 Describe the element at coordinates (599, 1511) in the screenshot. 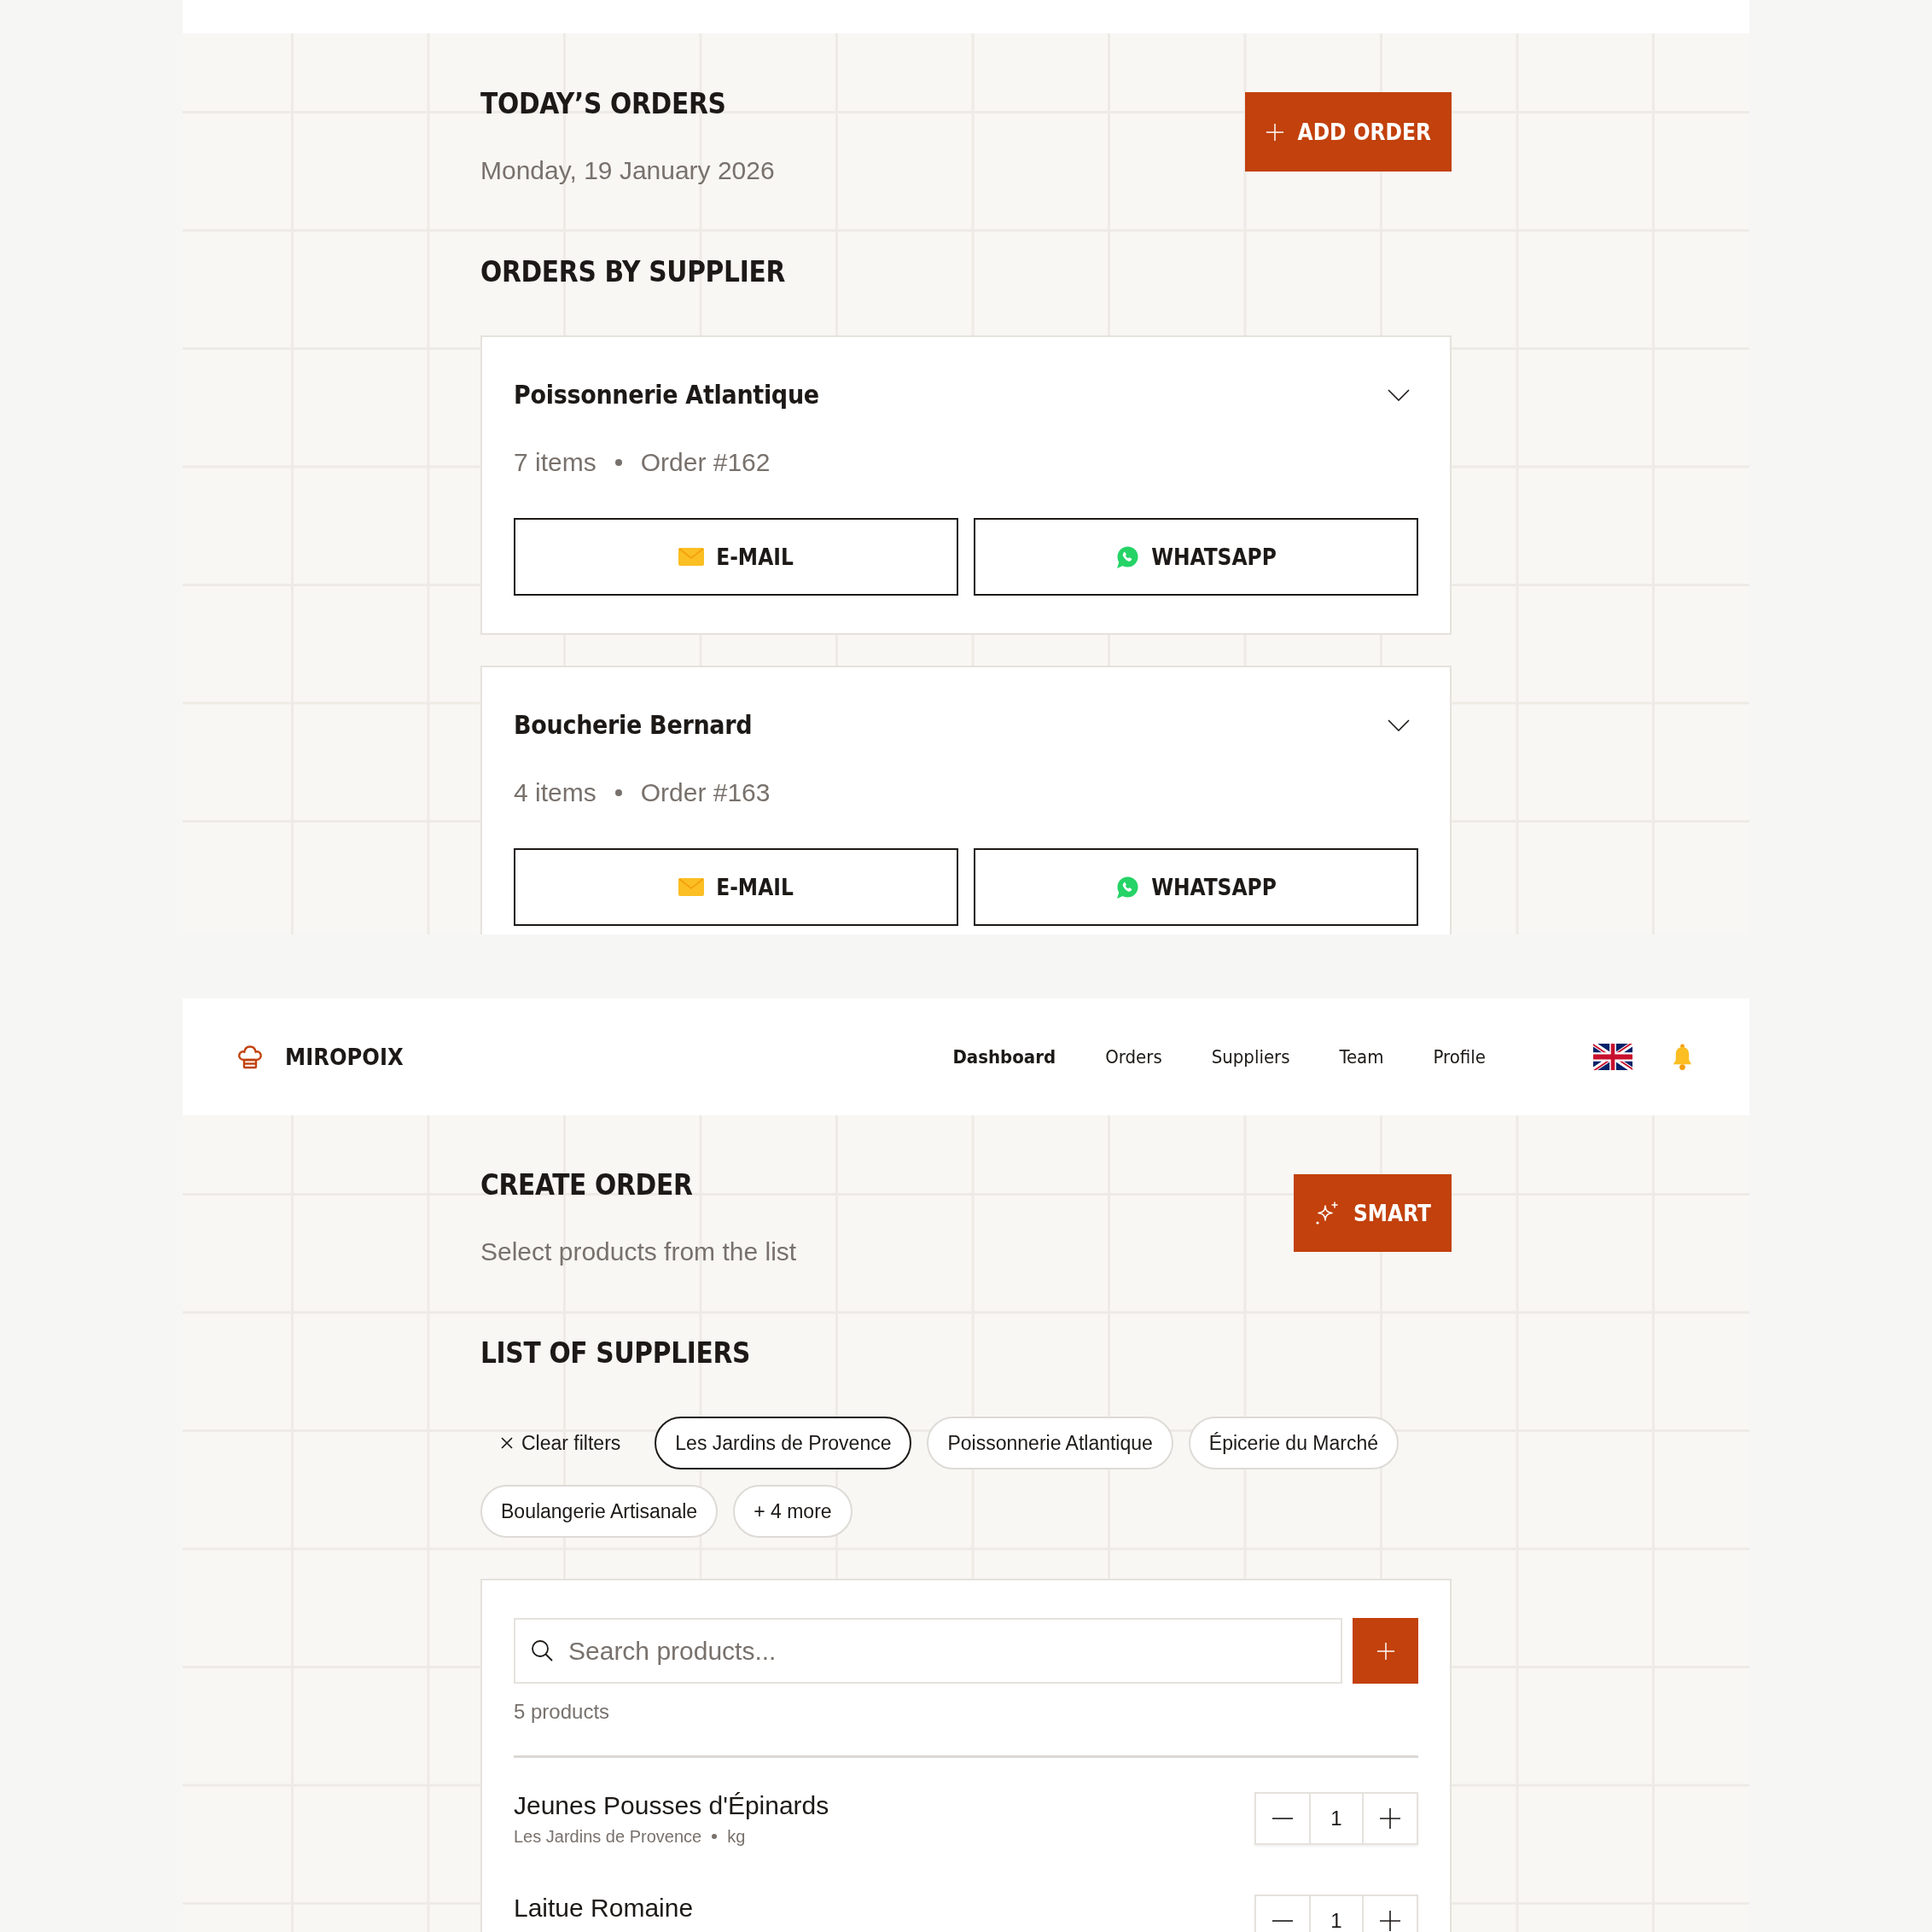

I see `supplier-filter-button: Boulangerie Artisanale` at that location.